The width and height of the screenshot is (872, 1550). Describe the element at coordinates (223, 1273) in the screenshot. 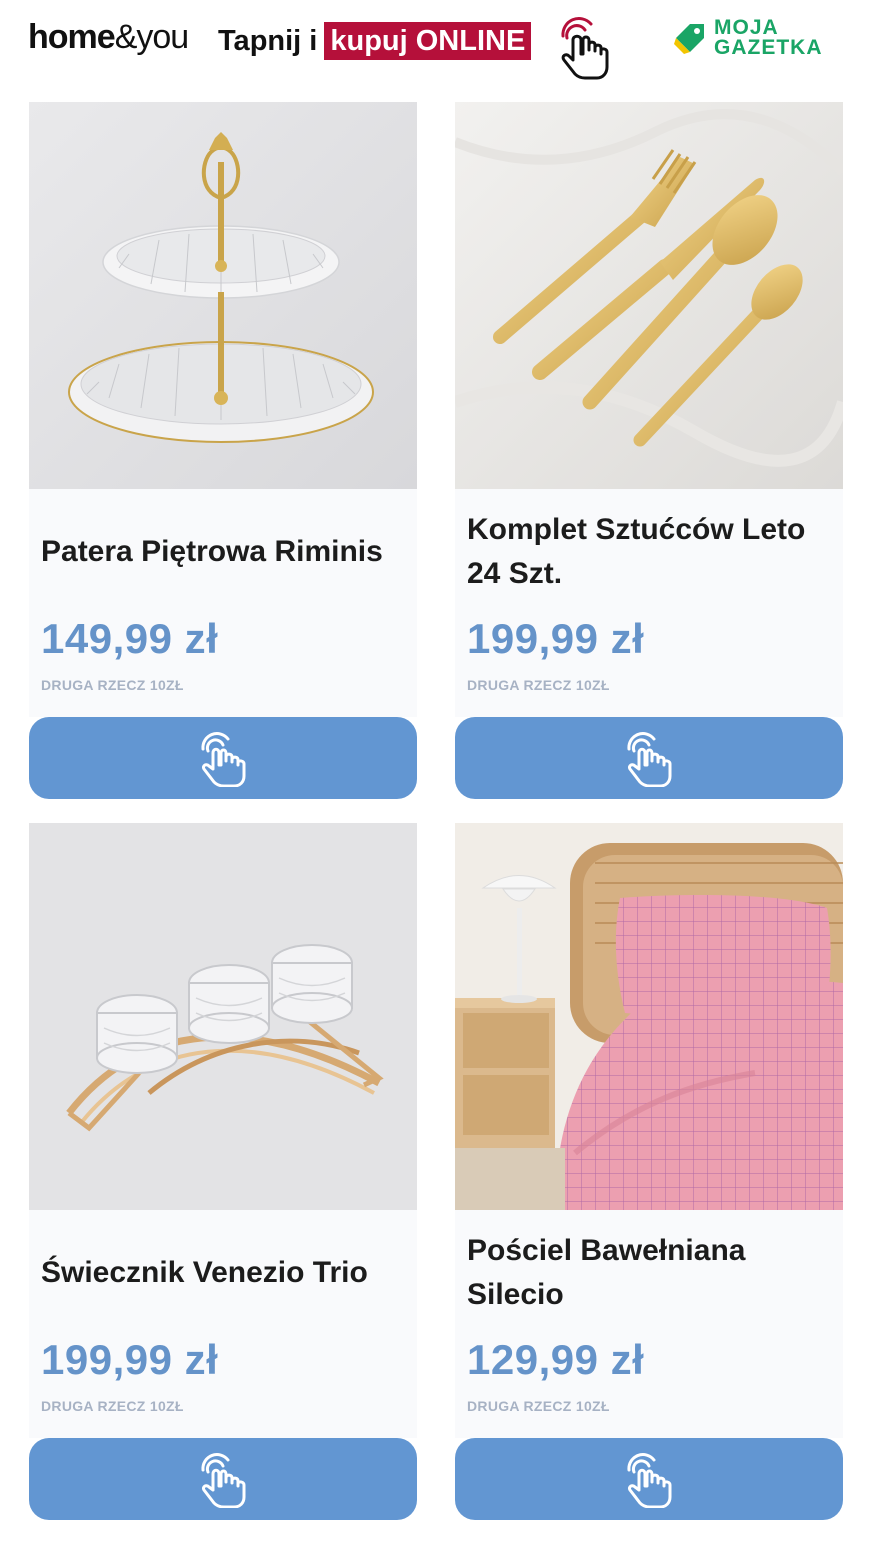

I see `product-title: Świecznik Venezio Trio` at that location.